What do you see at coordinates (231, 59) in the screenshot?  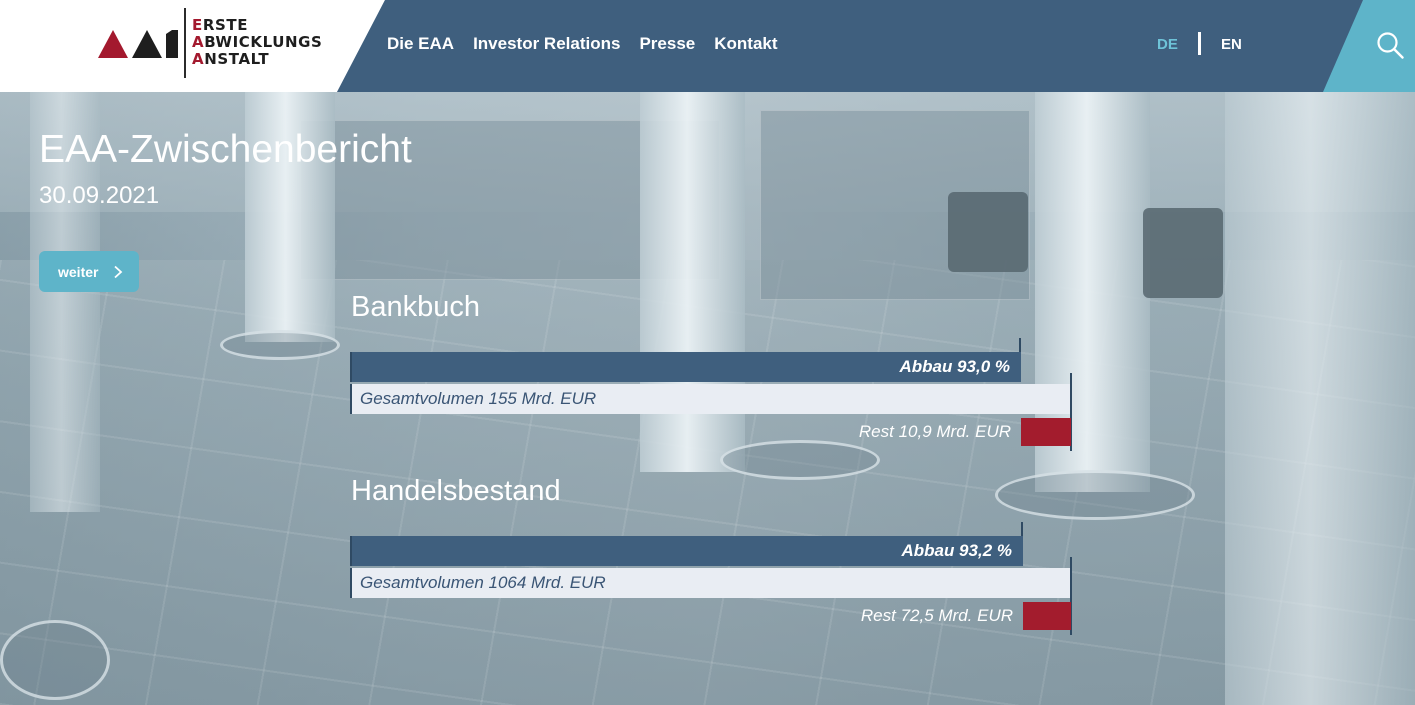 I see `logo-line: ANSTALT` at bounding box center [231, 59].